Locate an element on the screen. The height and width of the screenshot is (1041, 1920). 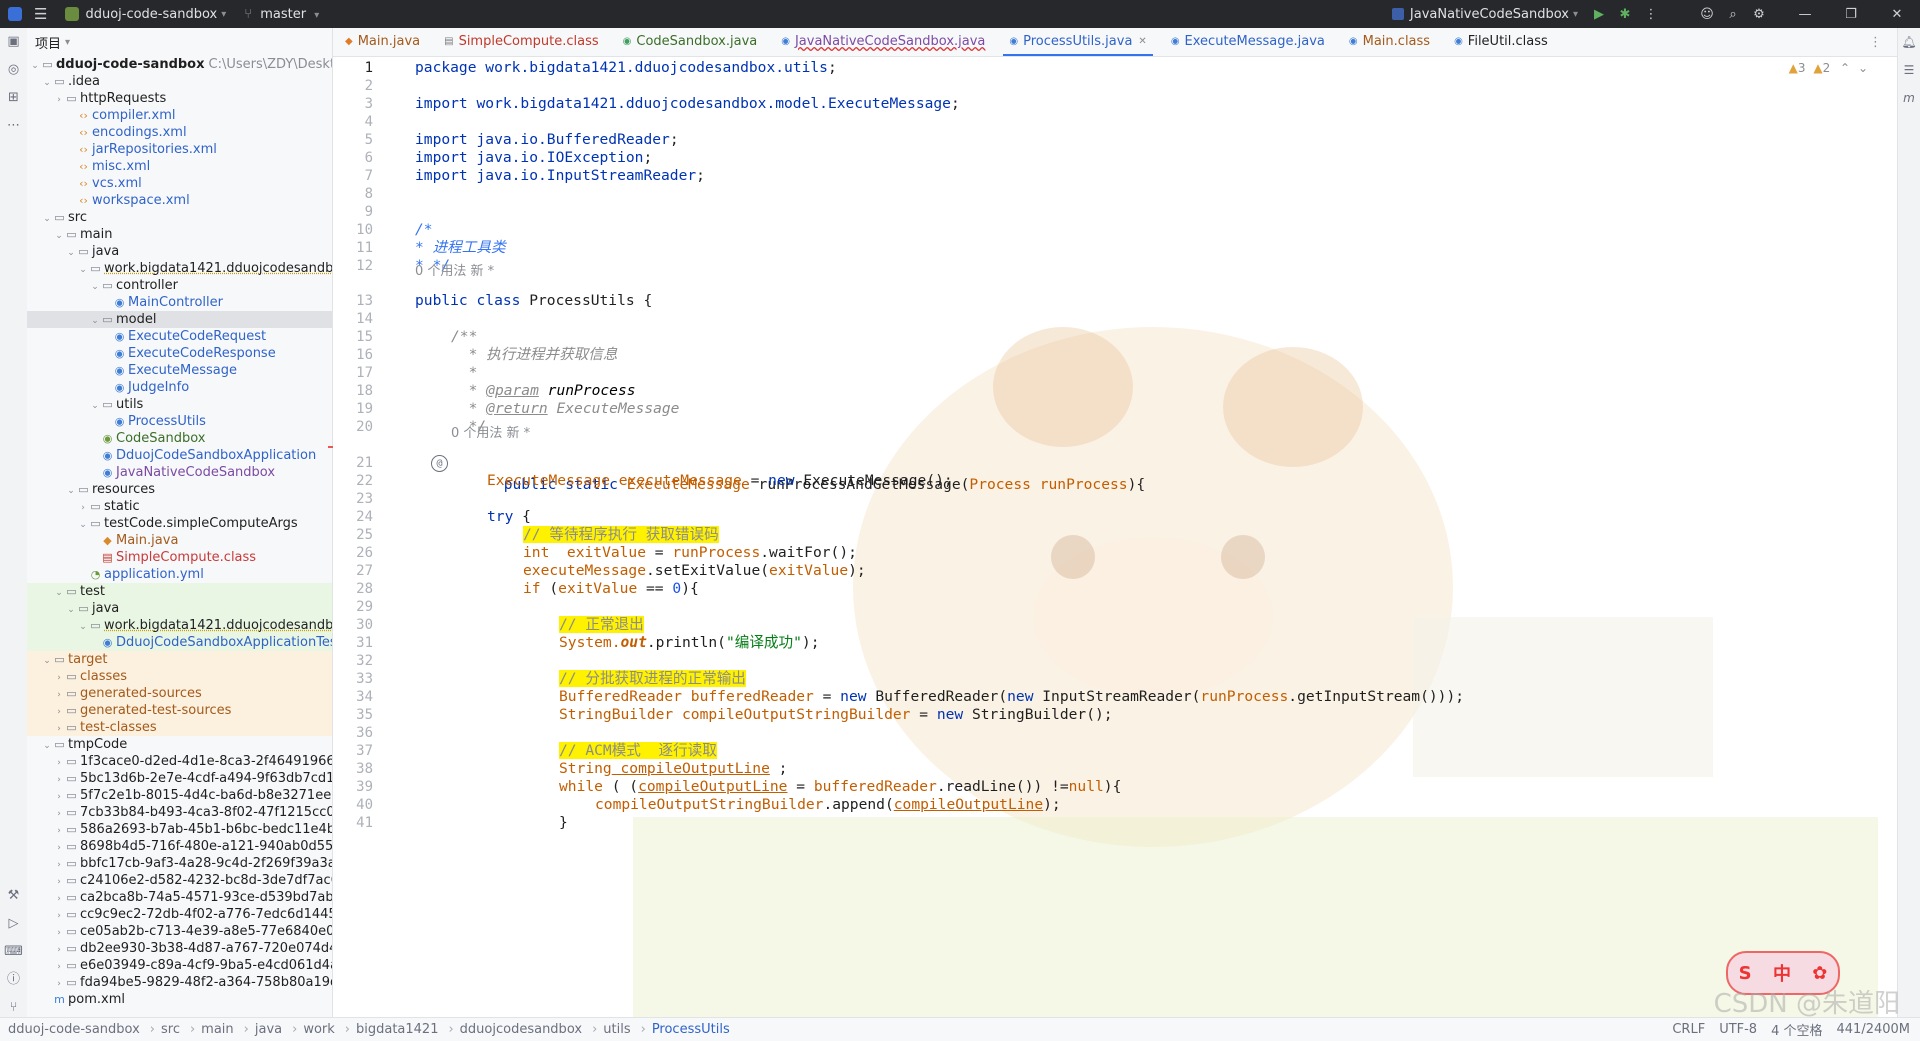
tree-row: ‹› workspace.xml is located at coordinates (179, 200).